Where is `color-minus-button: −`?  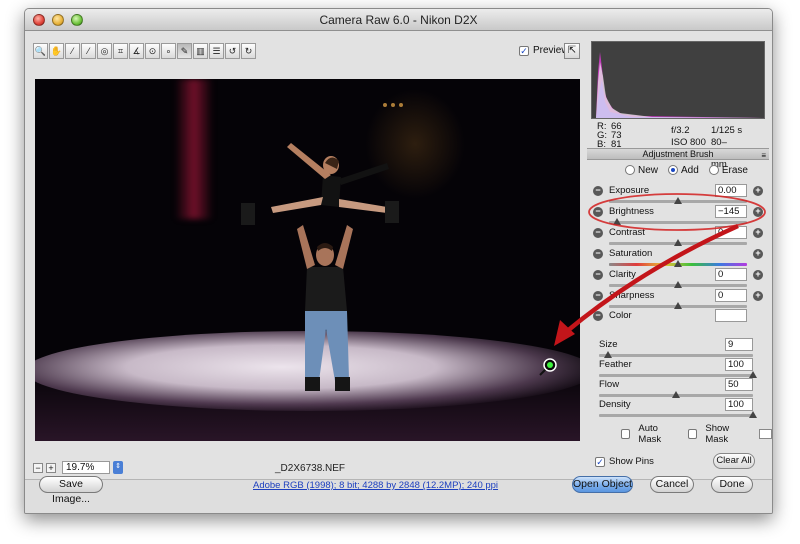
color-minus-button: − is located at coordinates (598, 316).